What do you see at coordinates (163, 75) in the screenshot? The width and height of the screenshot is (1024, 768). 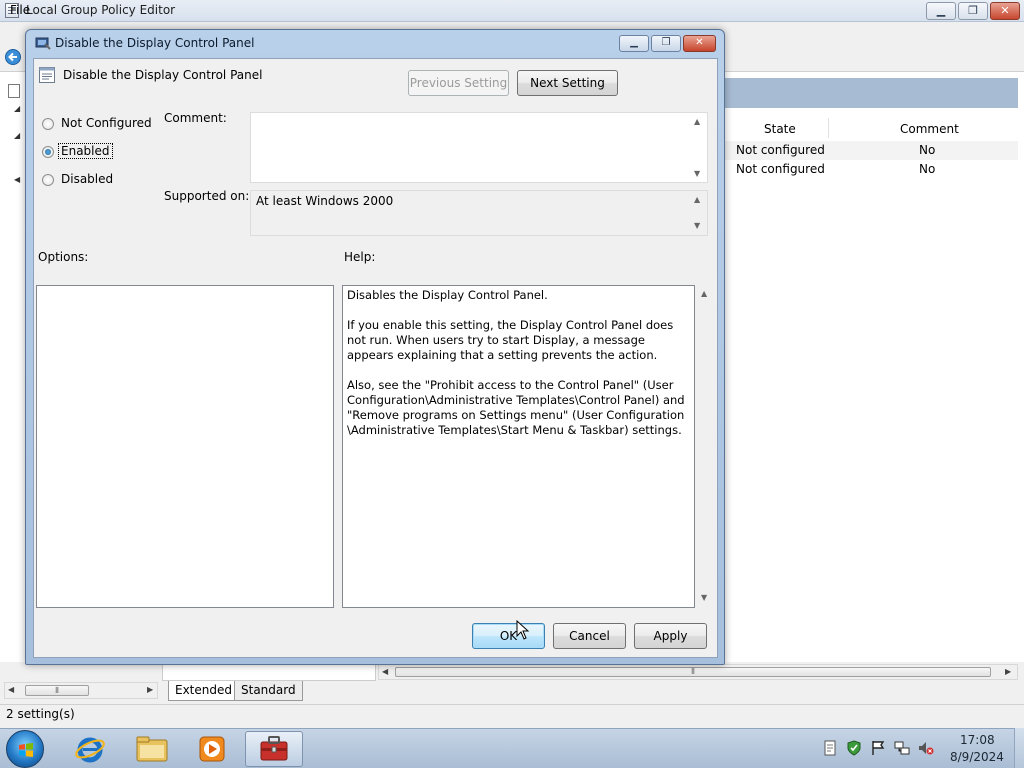 I see `setting-name: Disable the Display Control Panel` at bounding box center [163, 75].